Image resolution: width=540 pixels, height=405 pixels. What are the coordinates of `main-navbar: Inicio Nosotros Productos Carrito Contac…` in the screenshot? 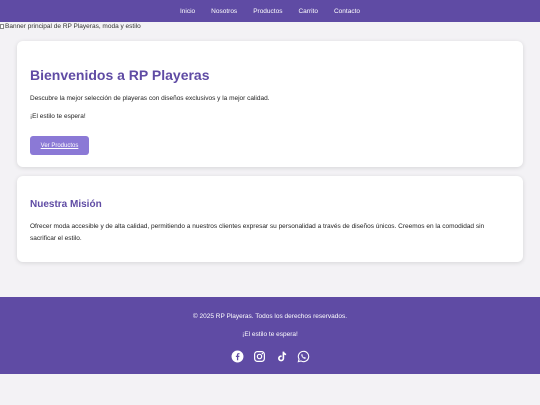 It's located at (270, 11).